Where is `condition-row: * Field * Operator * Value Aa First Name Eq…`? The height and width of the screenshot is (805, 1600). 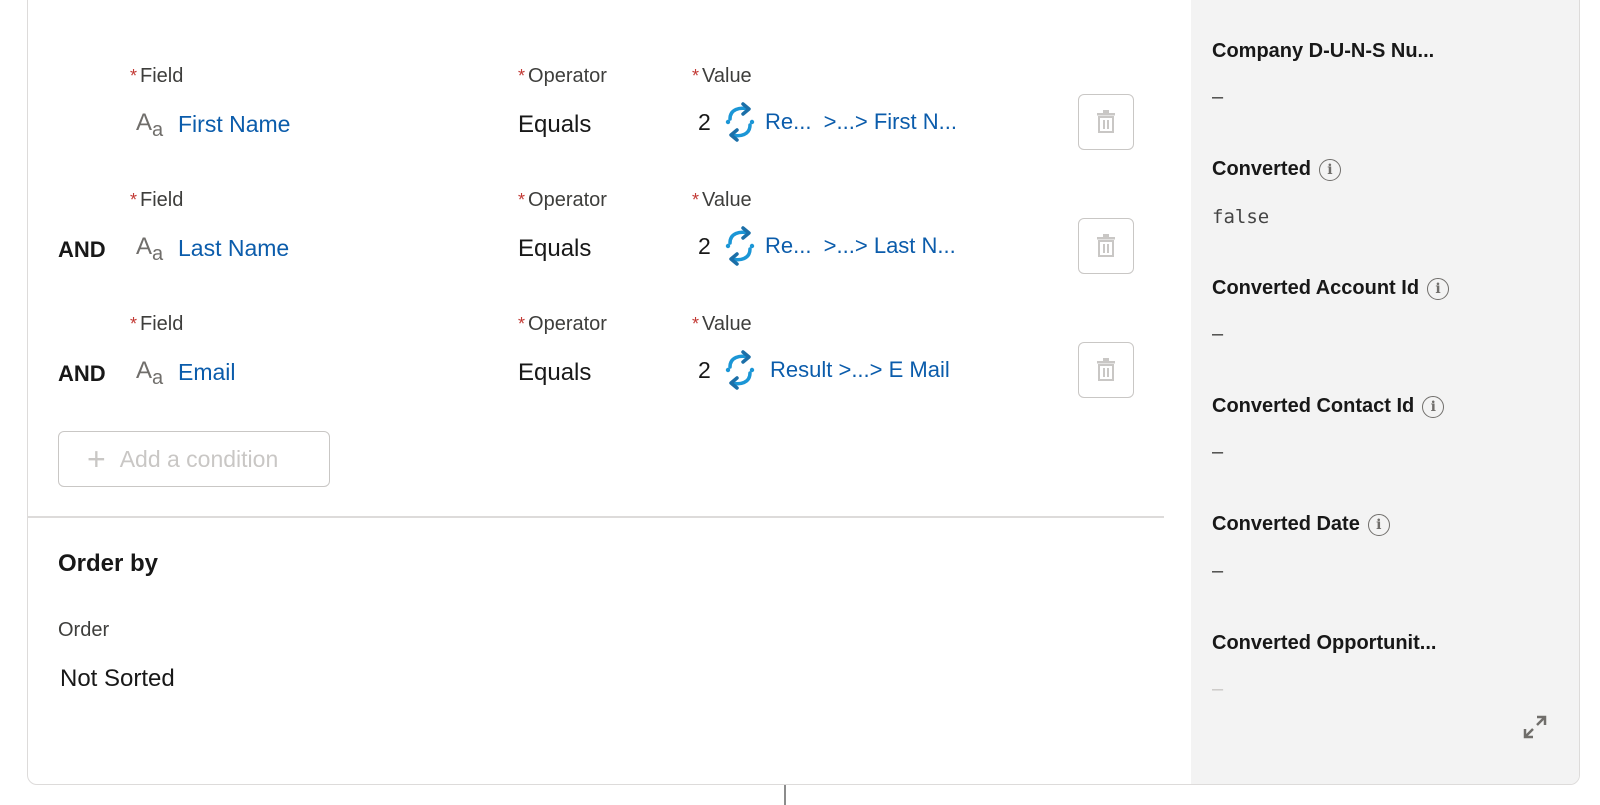
condition-row: * Field * Operator * Value Aa First Name Eq… is located at coordinates (608, 123).